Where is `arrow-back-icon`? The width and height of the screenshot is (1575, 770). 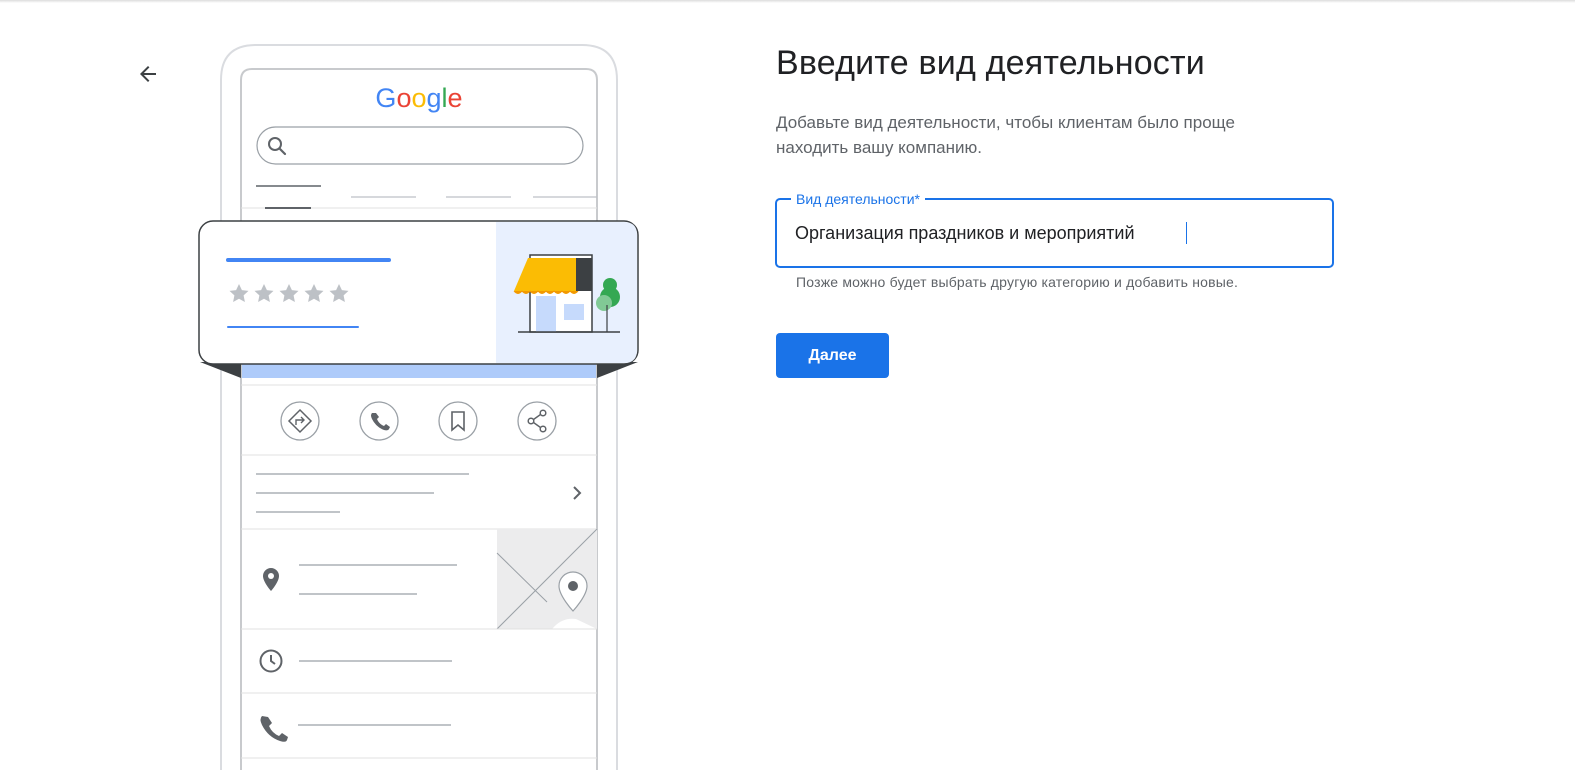
arrow-back-icon is located at coordinates (148, 74).